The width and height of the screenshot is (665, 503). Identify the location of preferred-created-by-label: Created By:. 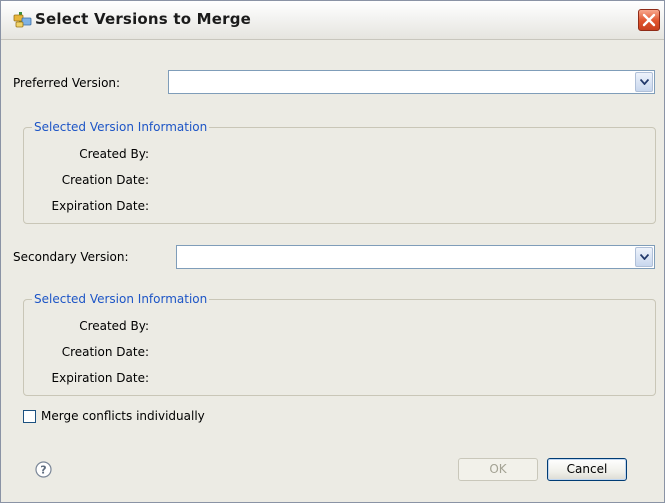
(114, 154).